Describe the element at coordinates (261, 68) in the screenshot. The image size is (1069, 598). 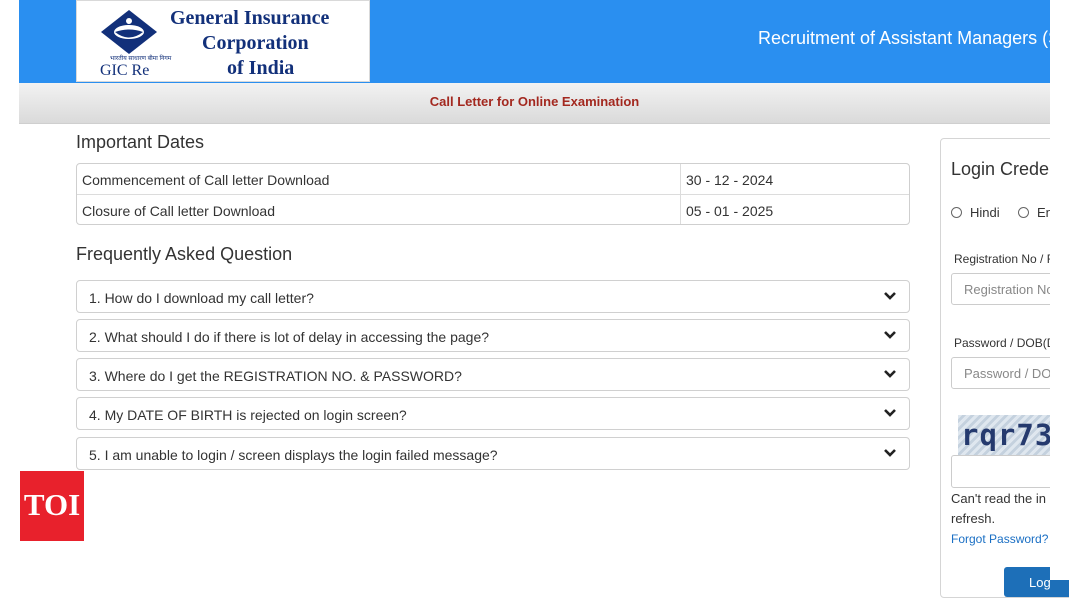
I see `logo-text-line3: of India` at that location.